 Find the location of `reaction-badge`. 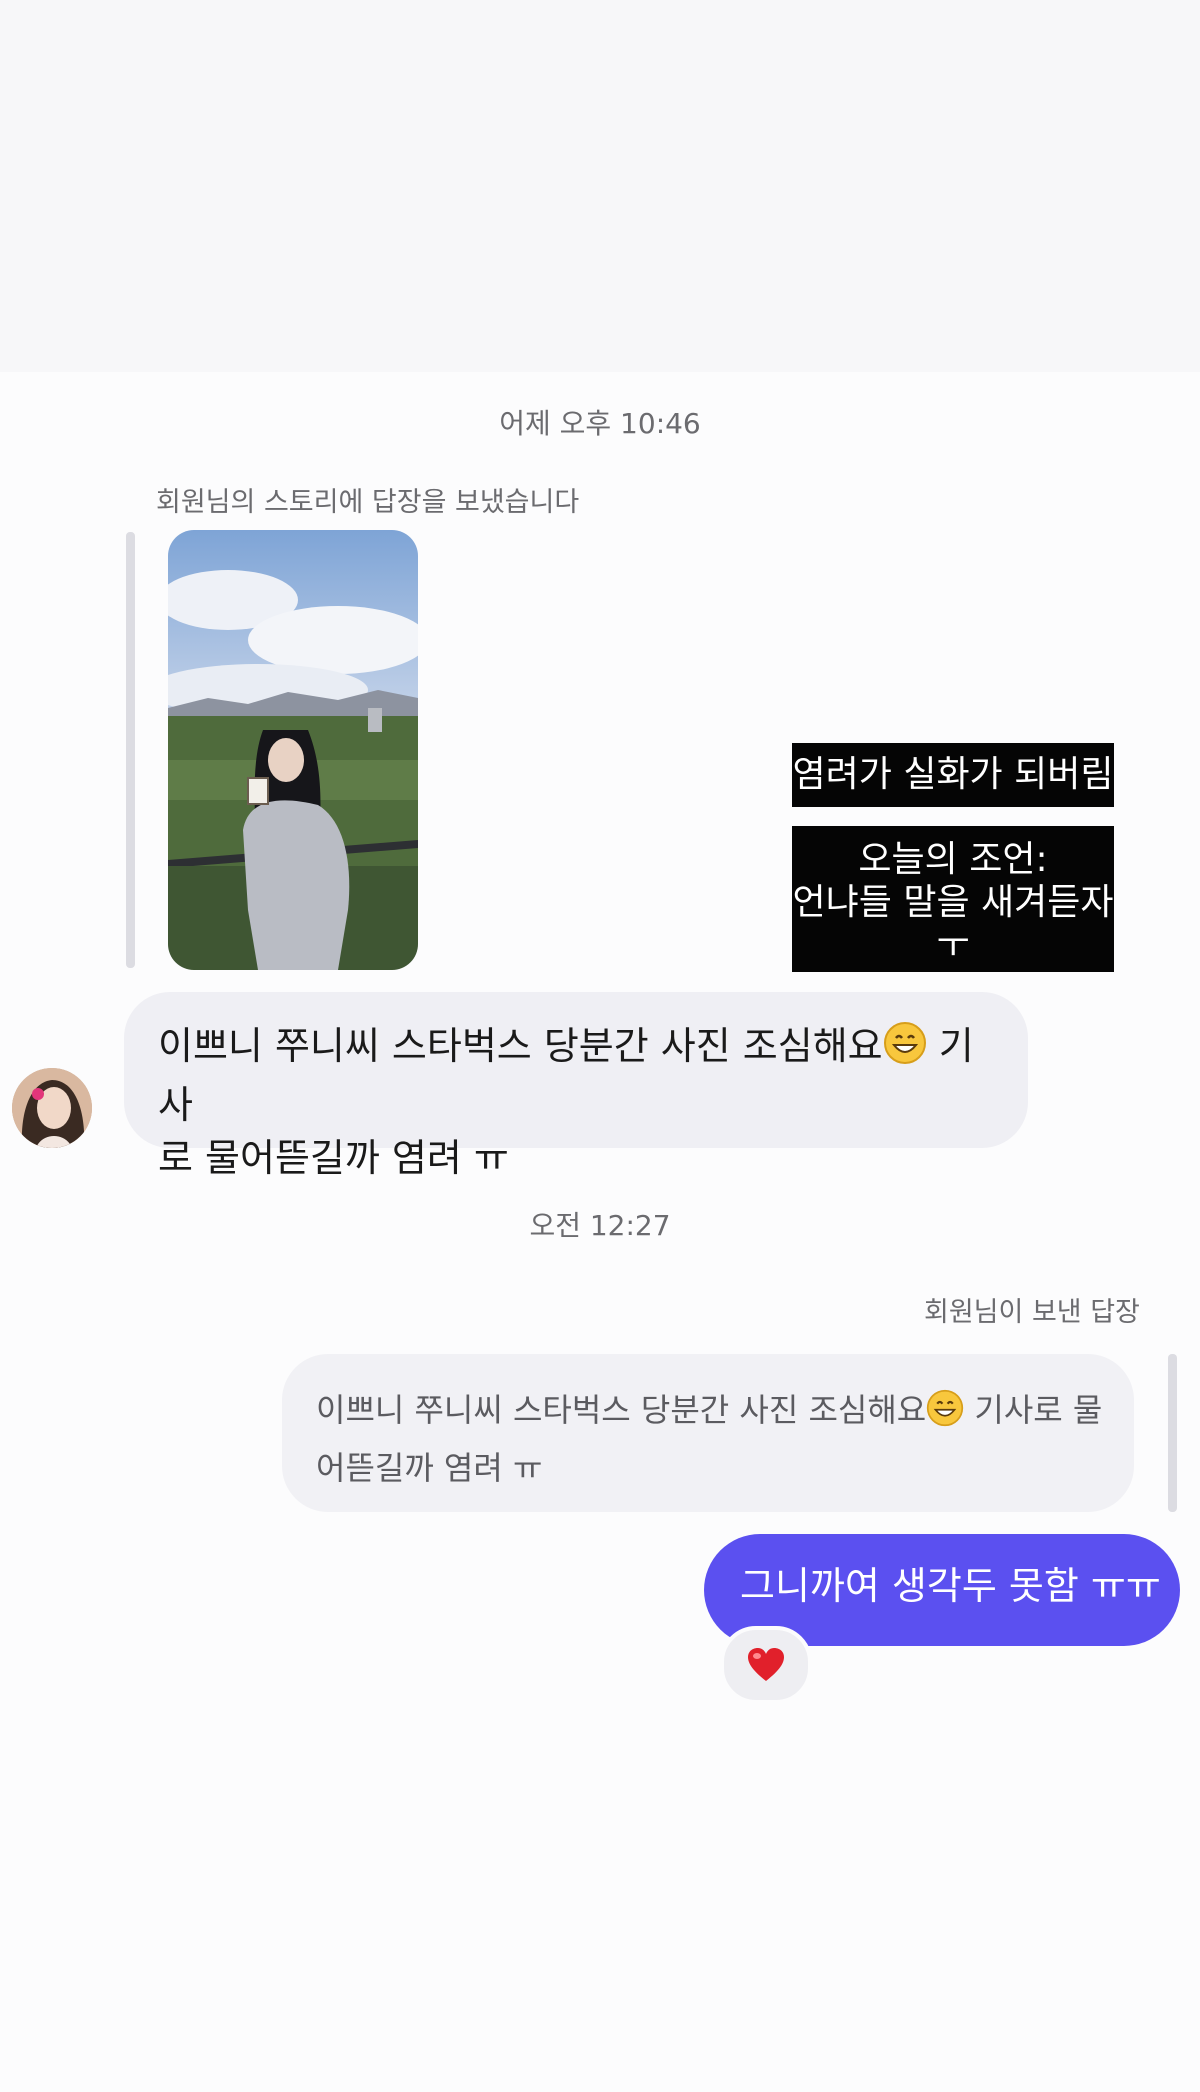

reaction-badge is located at coordinates (766, 1665).